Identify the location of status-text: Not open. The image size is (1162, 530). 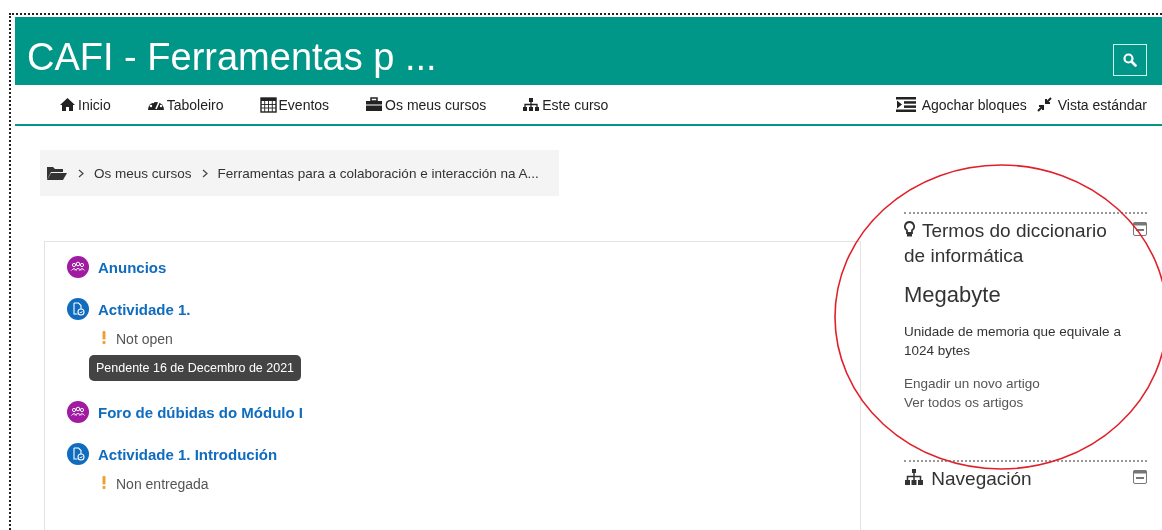
(144, 339).